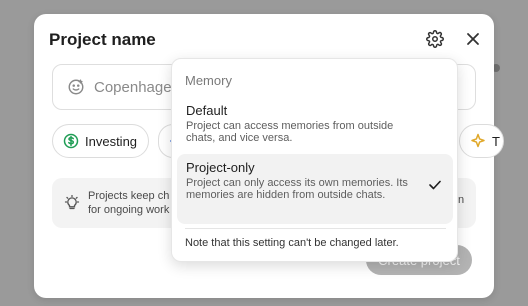  What do you see at coordinates (496, 141) in the screenshot?
I see `chip-label: T` at bounding box center [496, 141].